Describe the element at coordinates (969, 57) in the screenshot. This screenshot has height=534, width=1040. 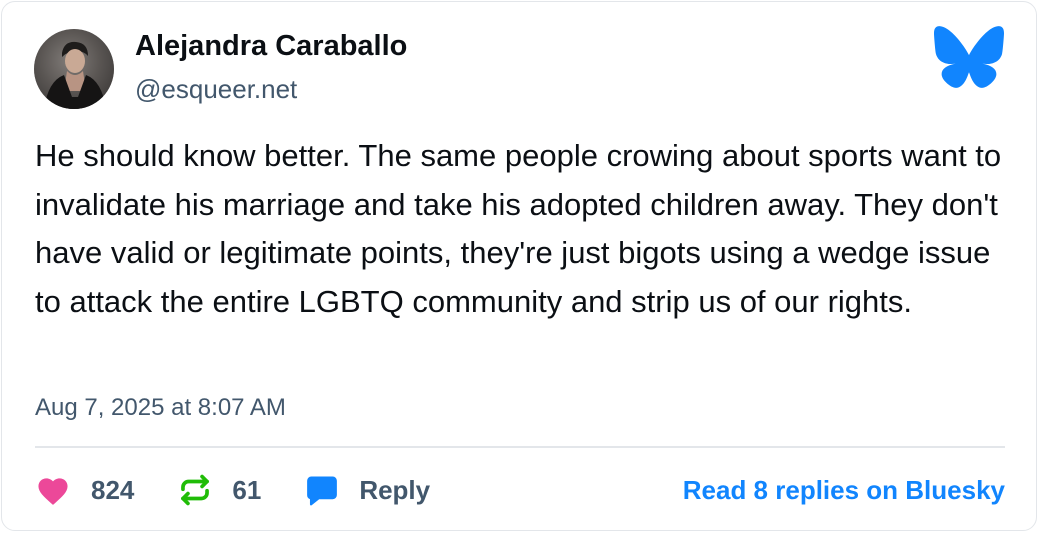
I see `bluesky-butterfly-icon` at that location.